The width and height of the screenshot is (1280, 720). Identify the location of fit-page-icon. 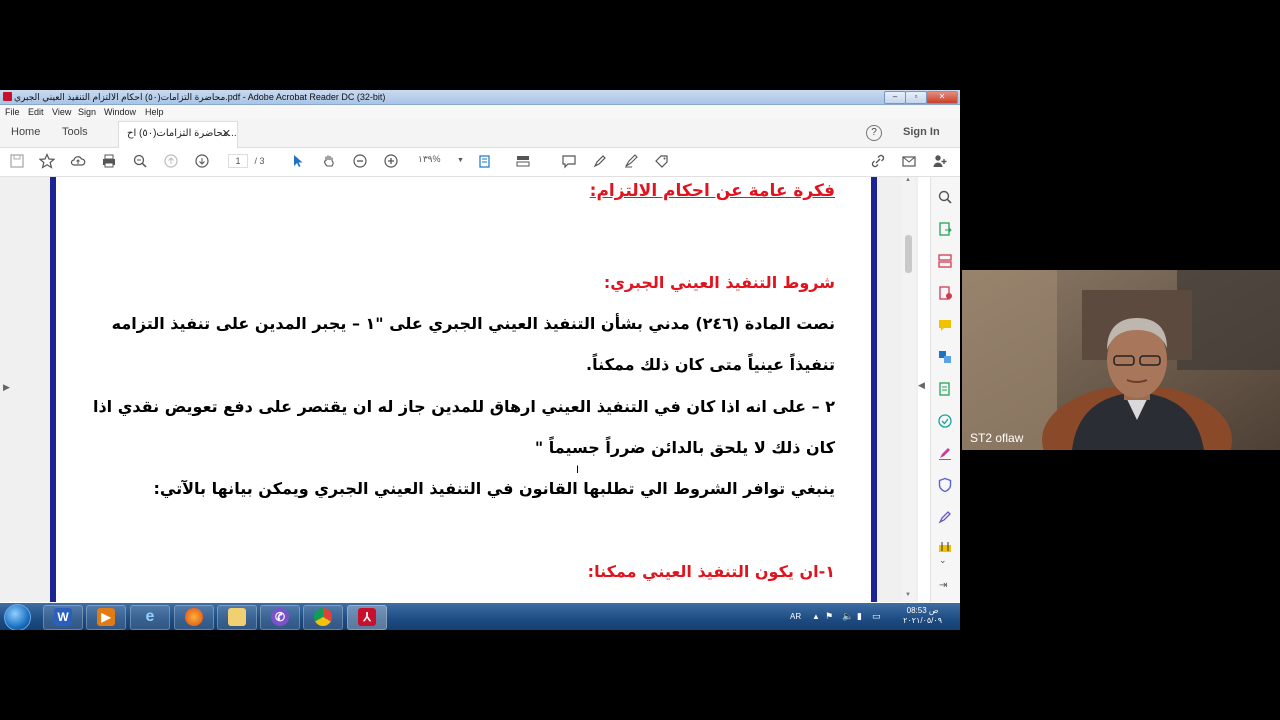
(485, 162).